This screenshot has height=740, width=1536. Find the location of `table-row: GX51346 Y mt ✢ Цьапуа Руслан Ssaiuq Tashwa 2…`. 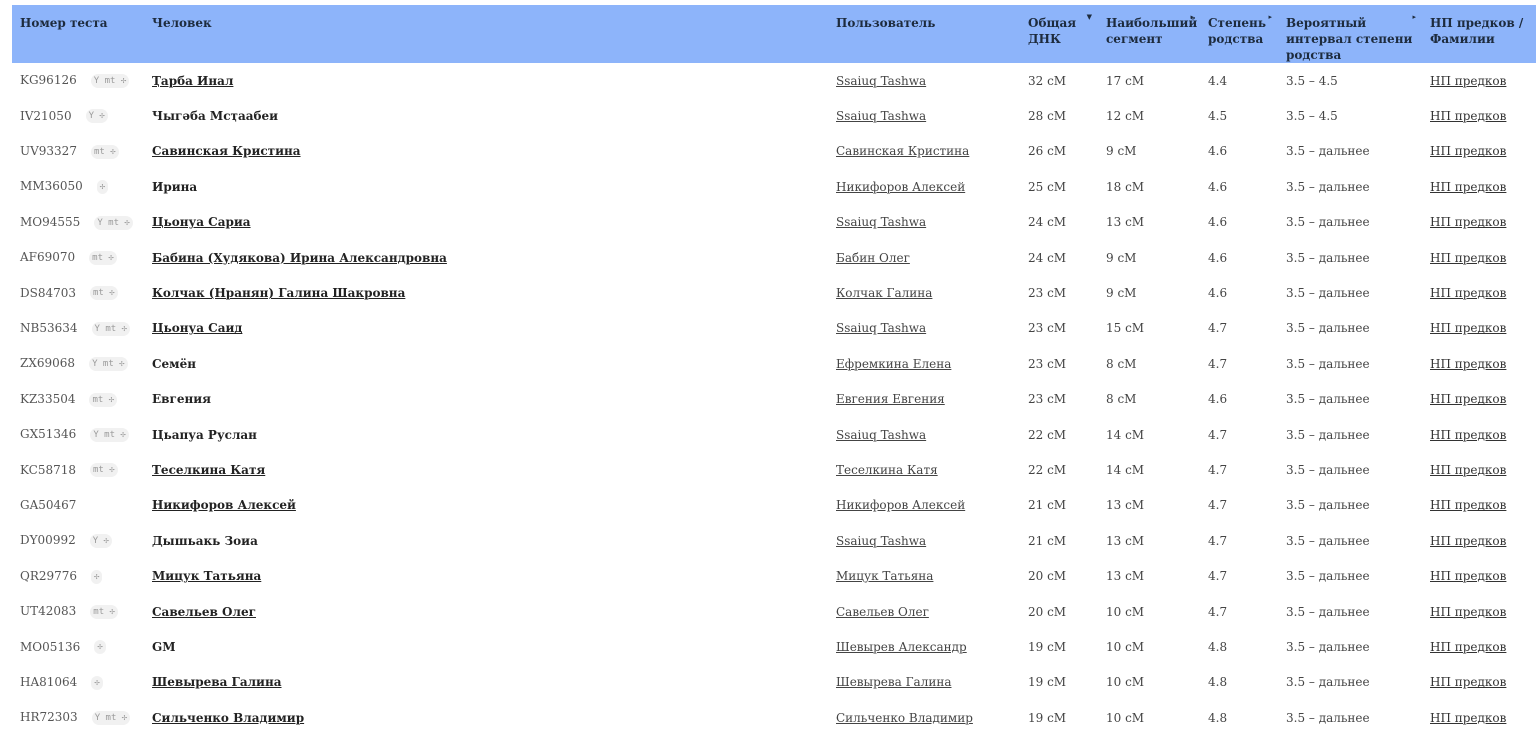

table-row: GX51346 Y mt ✢ Цьапуа Руслан Ssaiuq Tashwa 2… is located at coordinates (774, 434).